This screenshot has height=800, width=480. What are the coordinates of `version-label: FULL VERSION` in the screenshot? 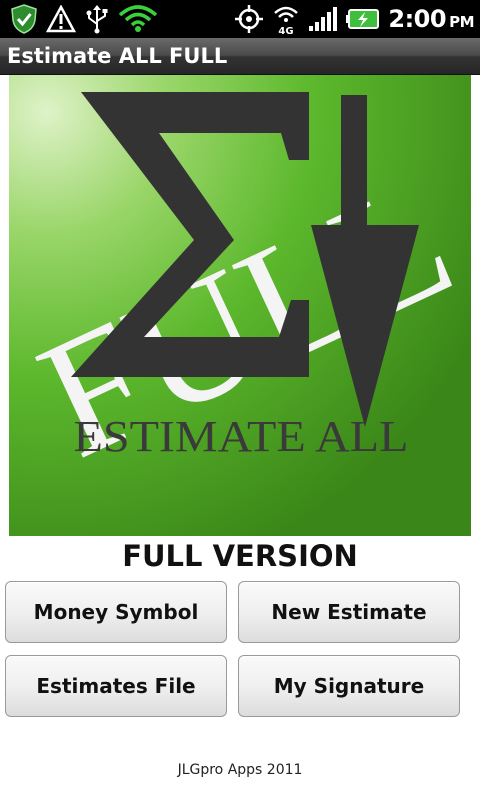 It's located at (240, 556).